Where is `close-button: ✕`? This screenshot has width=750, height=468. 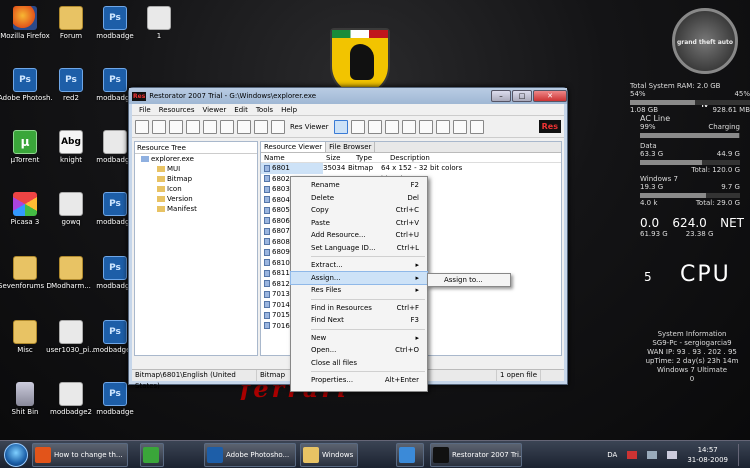
close-button: ✕ is located at coordinates (550, 96).